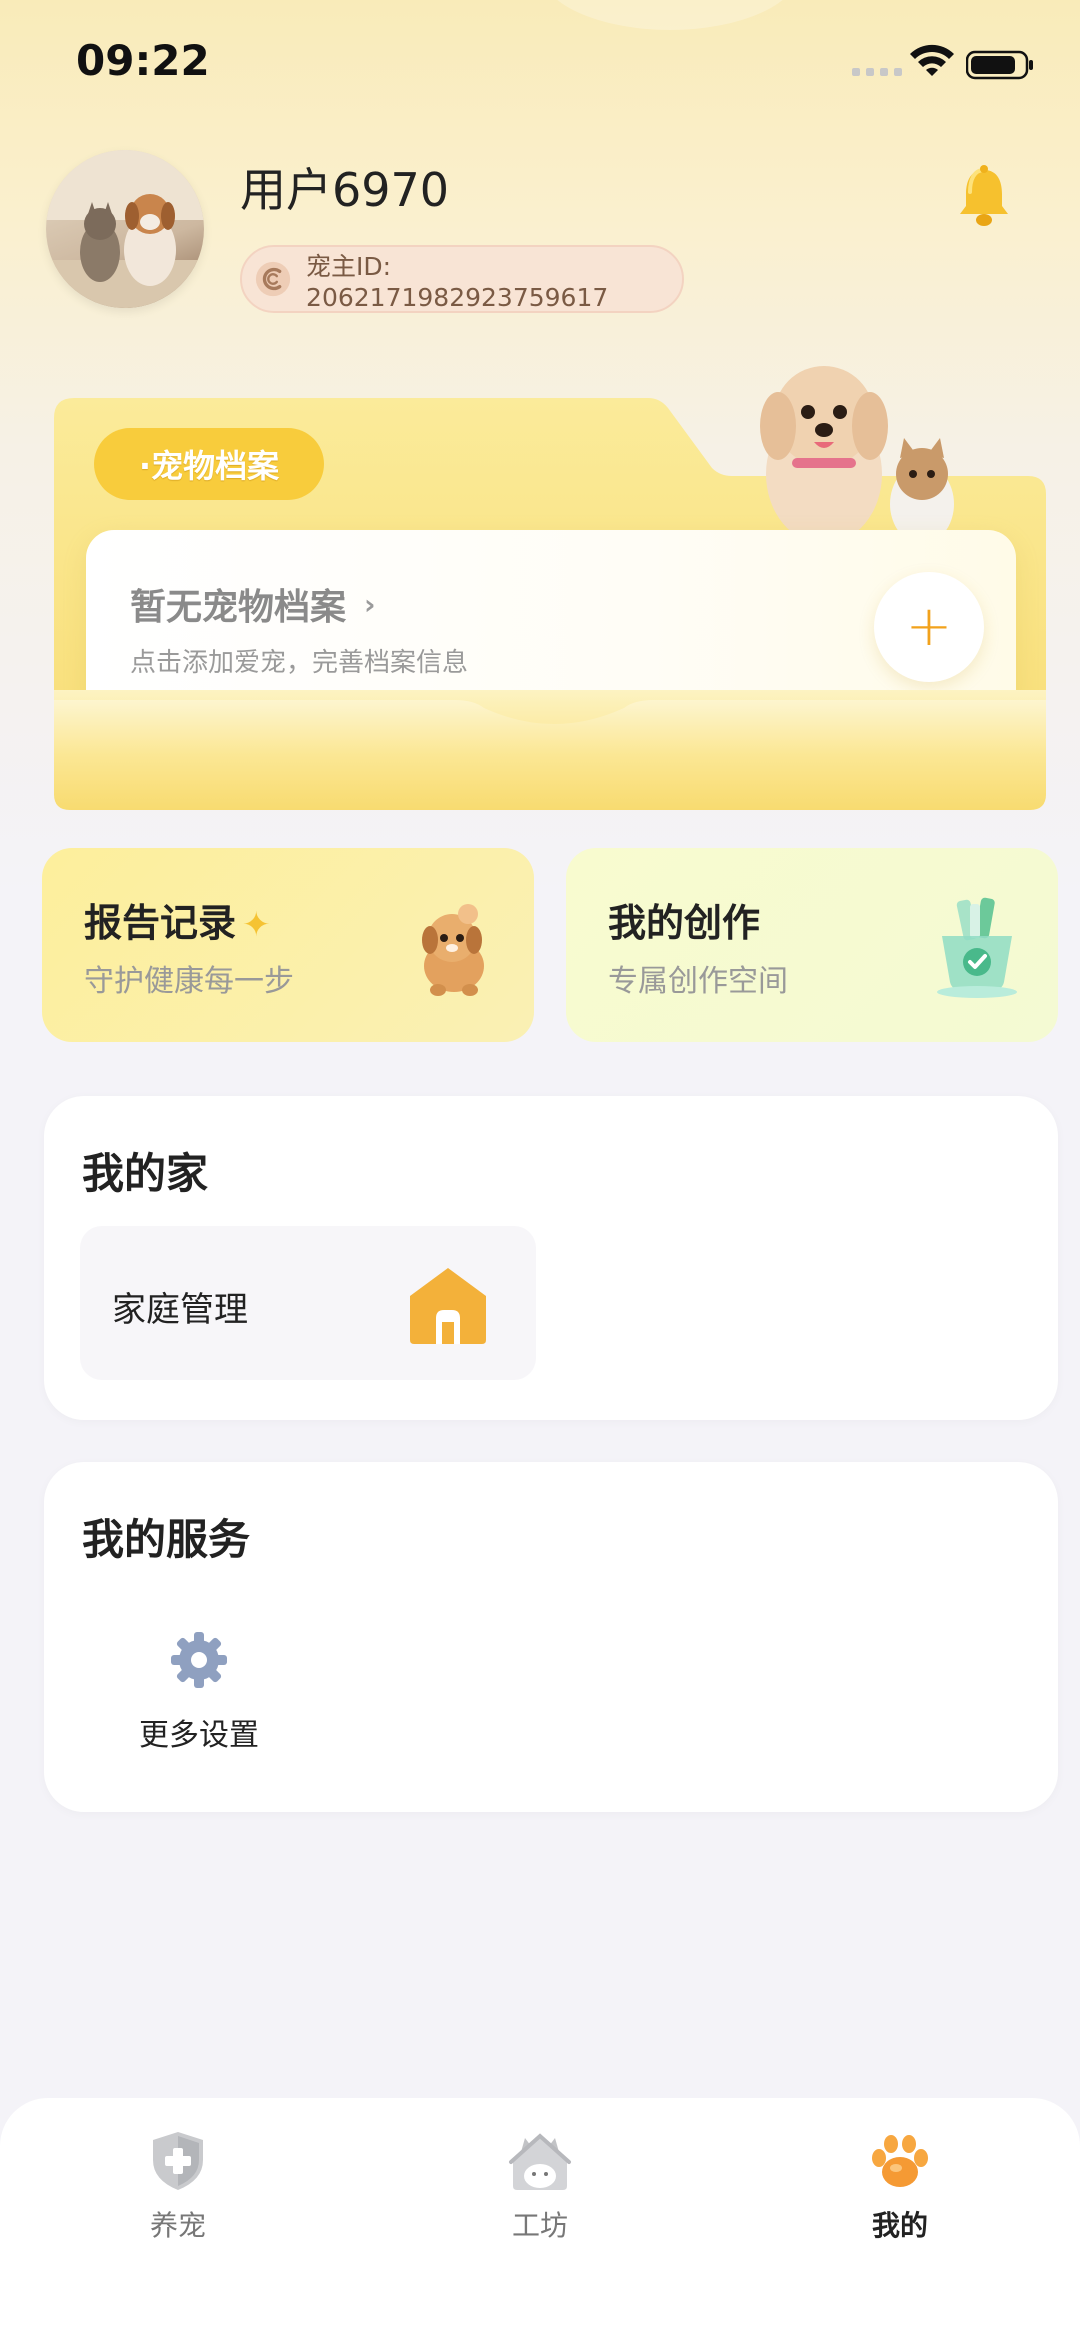 The image size is (1080, 2340). Describe the element at coordinates (160, 923) in the screenshot. I see `report-title-text: 报告记录` at that location.